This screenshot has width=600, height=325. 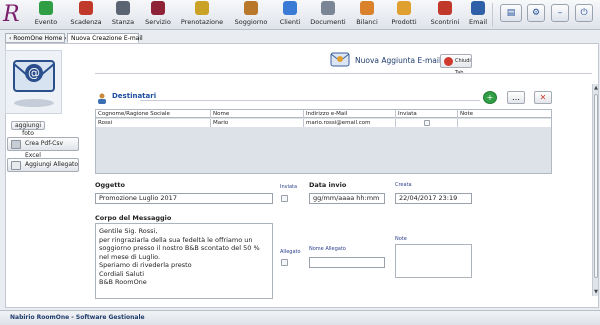 What do you see at coordinates (404, 8) in the screenshot?
I see `products-icon` at bounding box center [404, 8].